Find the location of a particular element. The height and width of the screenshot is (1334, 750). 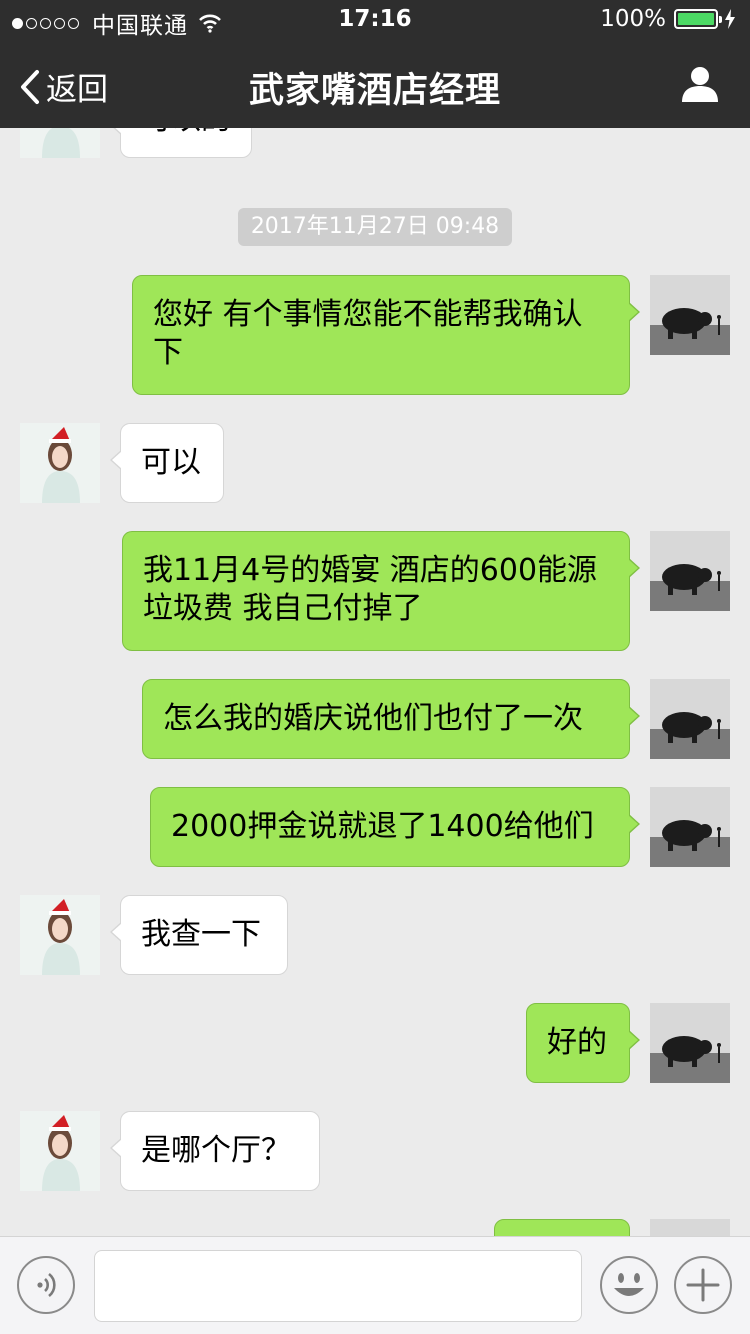

message-line: 下 is located at coordinates (168, 352).